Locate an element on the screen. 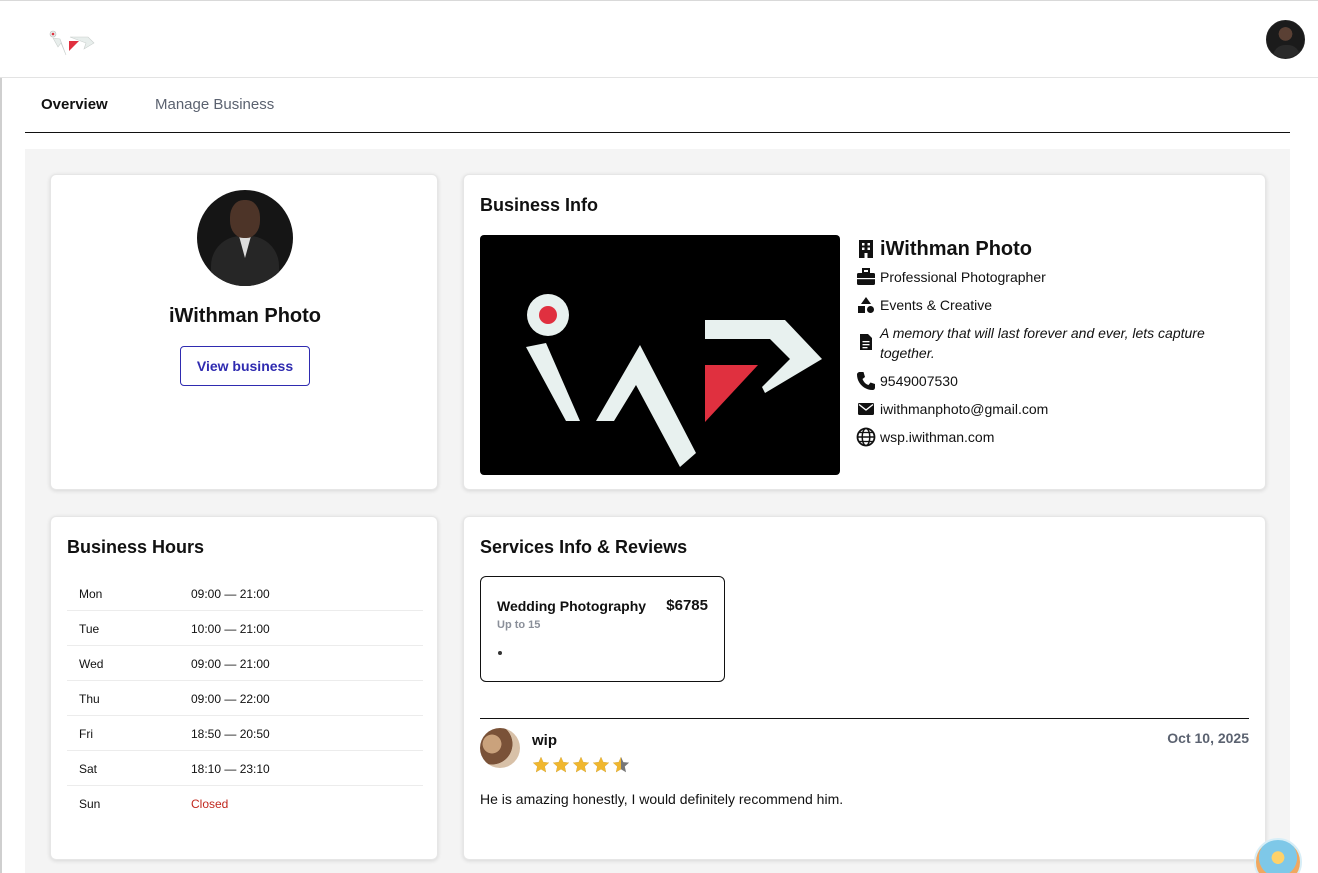 Image resolution: width=1318 pixels, height=873 pixels. service-subtitle: Up to 15 is located at coordinates (519, 625).